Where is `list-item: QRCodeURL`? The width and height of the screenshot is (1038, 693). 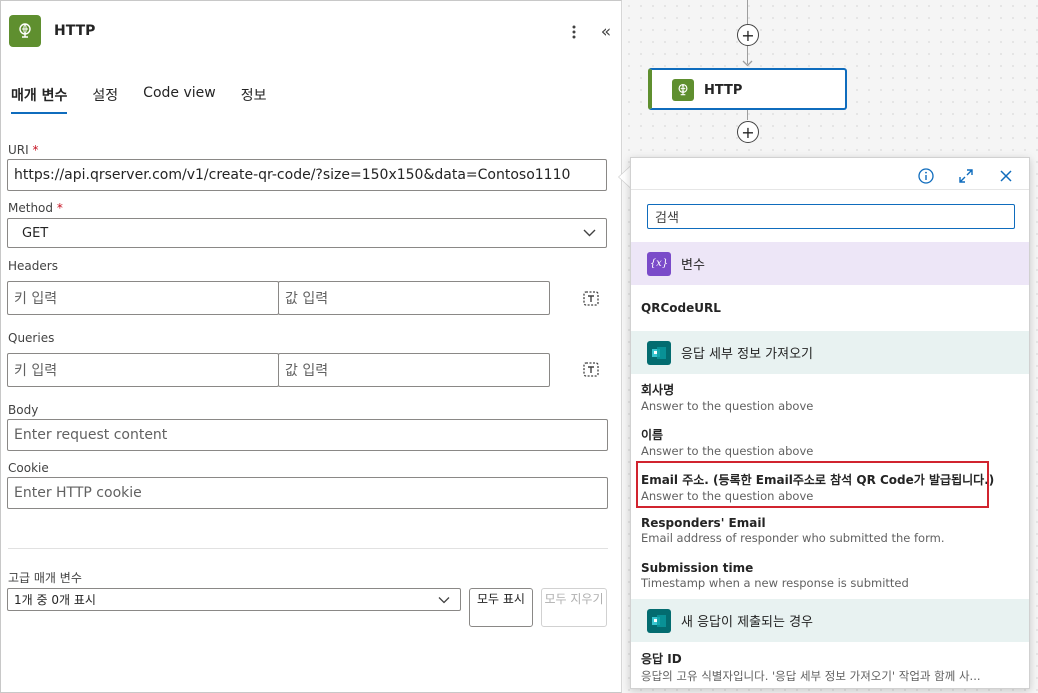
list-item: QRCodeURL is located at coordinates (831, 308).